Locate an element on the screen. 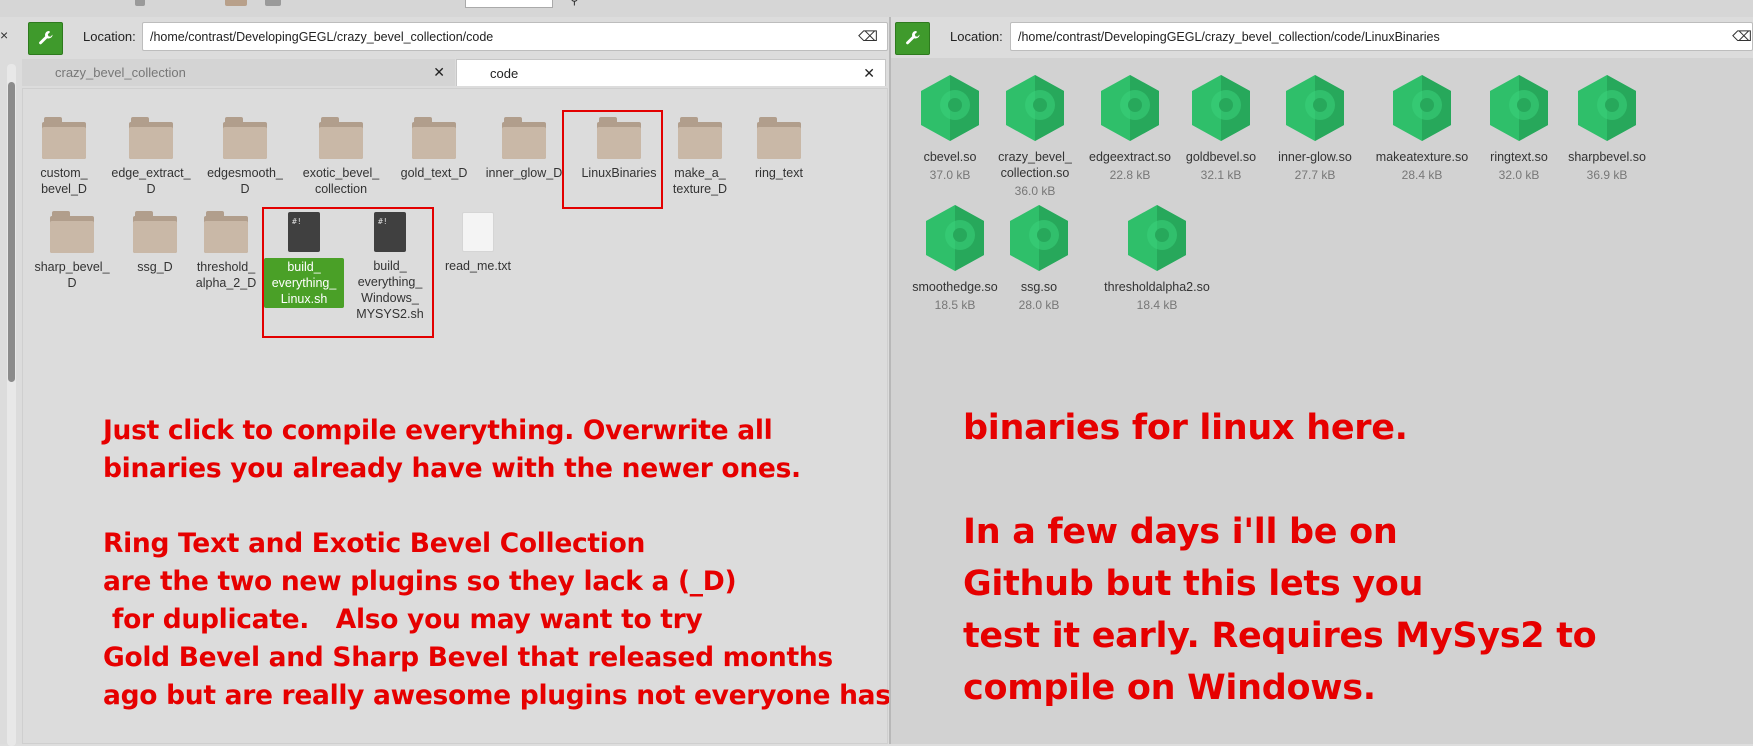  library-item: cbevel.so 37.0 kB is located at coordinates (950, 128).